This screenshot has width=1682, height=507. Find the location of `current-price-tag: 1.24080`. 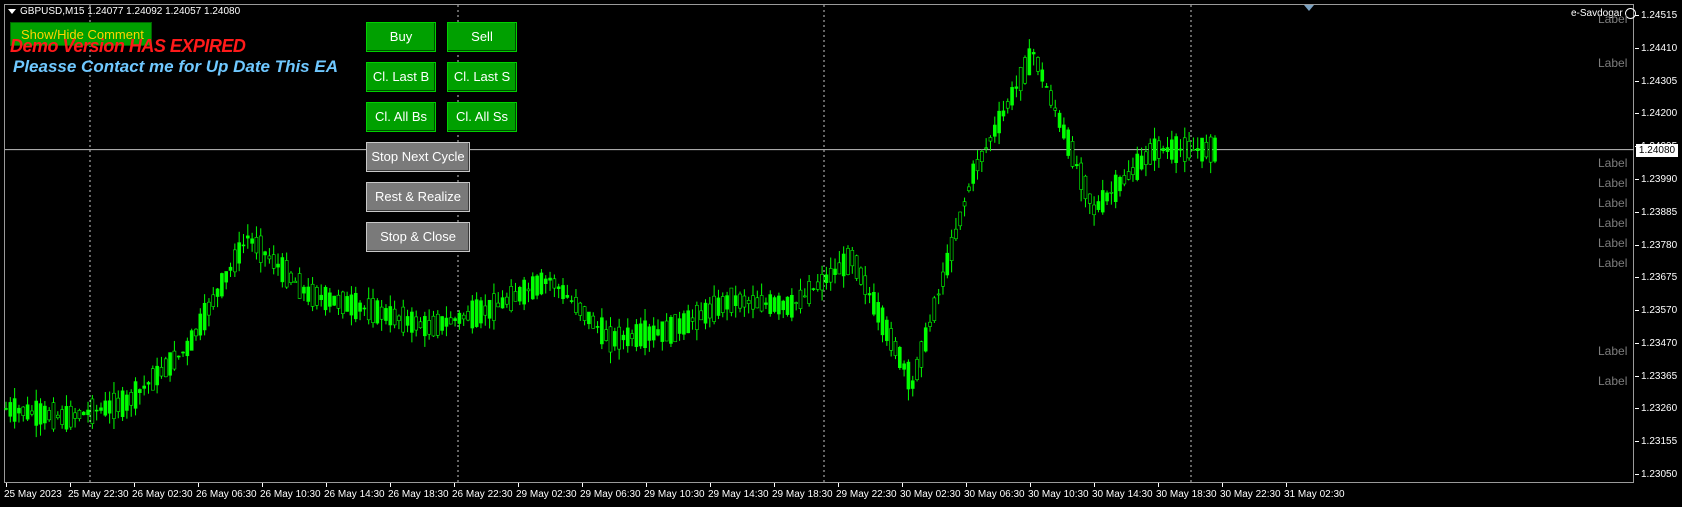

current-price-tag: 1.24080 is located at coordinates (1657, 150).